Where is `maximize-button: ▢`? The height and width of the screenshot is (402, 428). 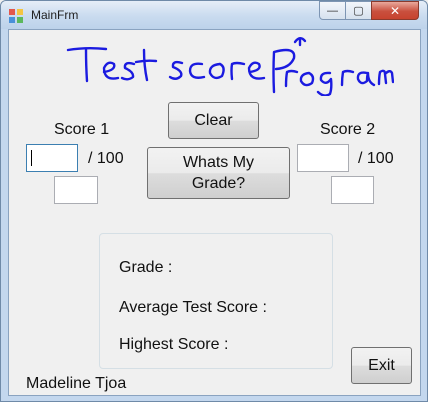 maximize-button: ▢ is located at coordinates (358, 10).